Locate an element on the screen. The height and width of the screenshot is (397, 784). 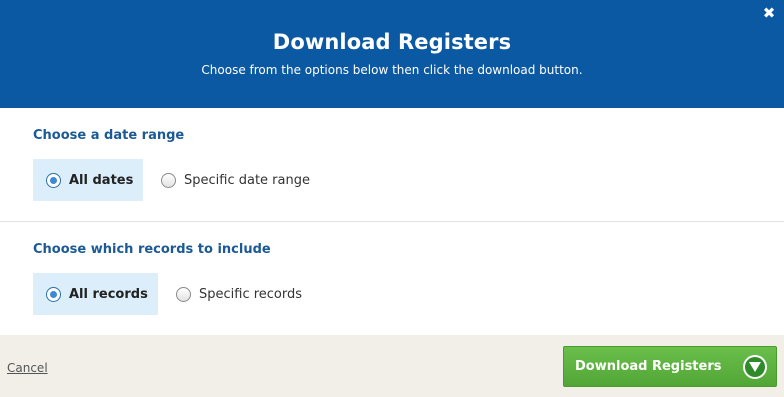
option-specific-records: Specific records is located at coordinates (251, 294).